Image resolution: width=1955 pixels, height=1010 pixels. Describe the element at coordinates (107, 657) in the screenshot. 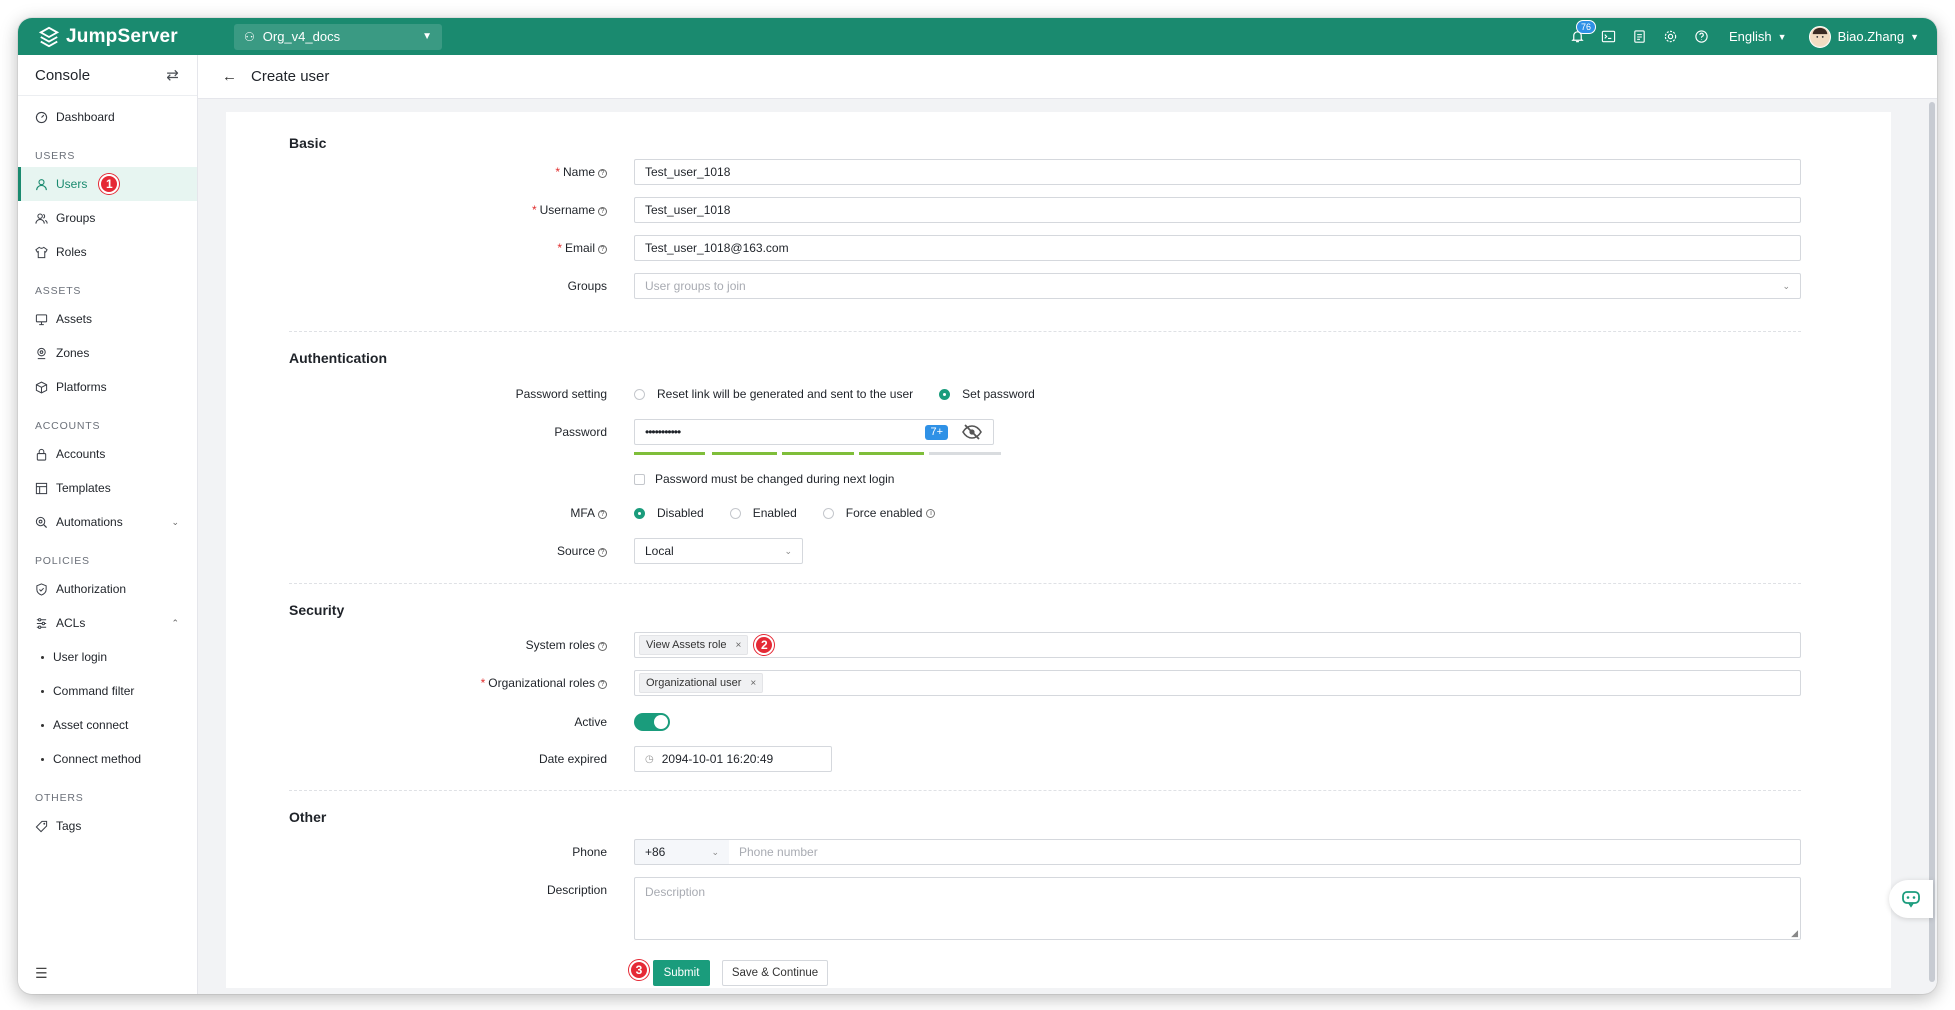

I see `sidebar-item-user-login: User login` at that location.